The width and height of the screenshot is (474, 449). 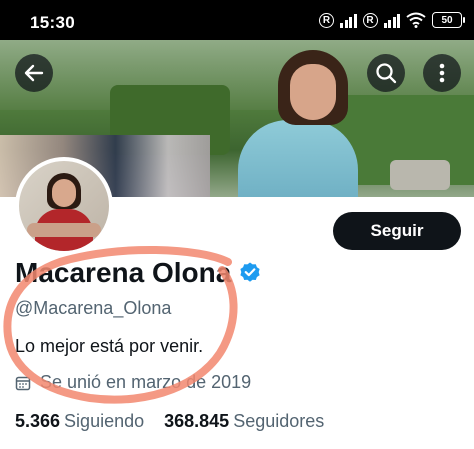 I want to click on following-label: Siguiendo, so click(x=104, y=421).